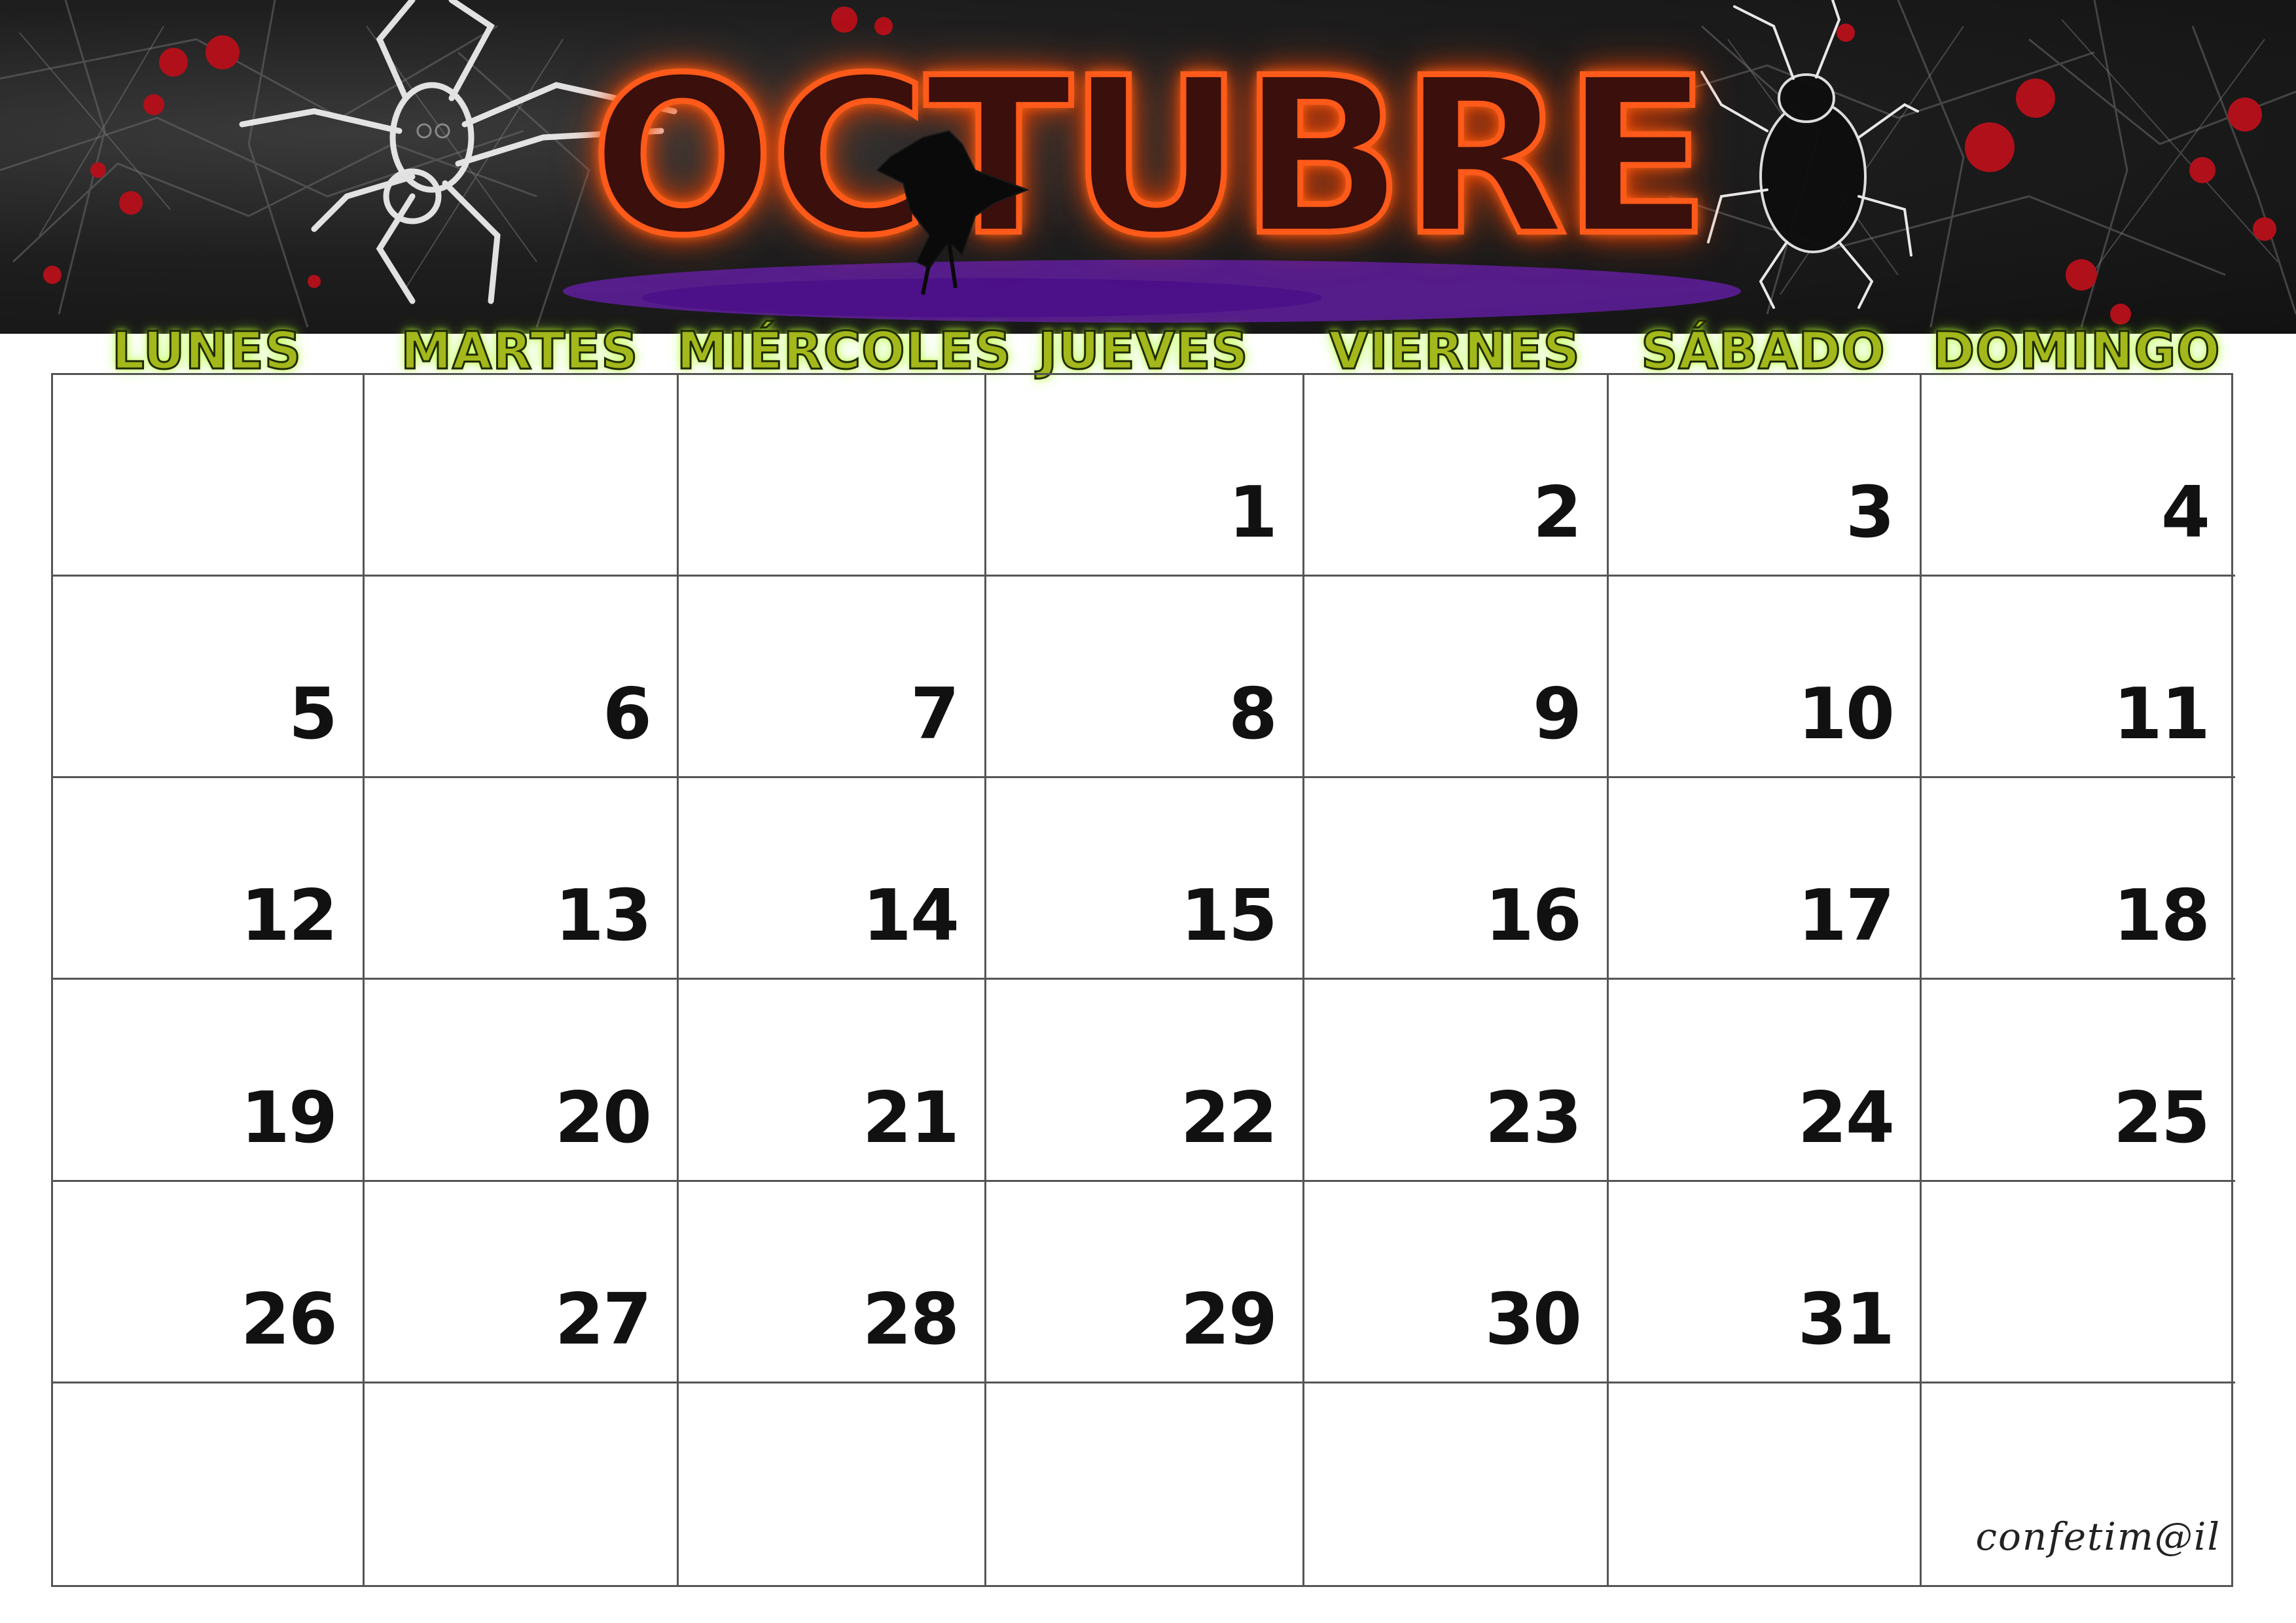 The image size is (2296, 1623). Describe the element at coordinates (832, 1282) in the screenshot. I see `day-cell: 28` at that location.